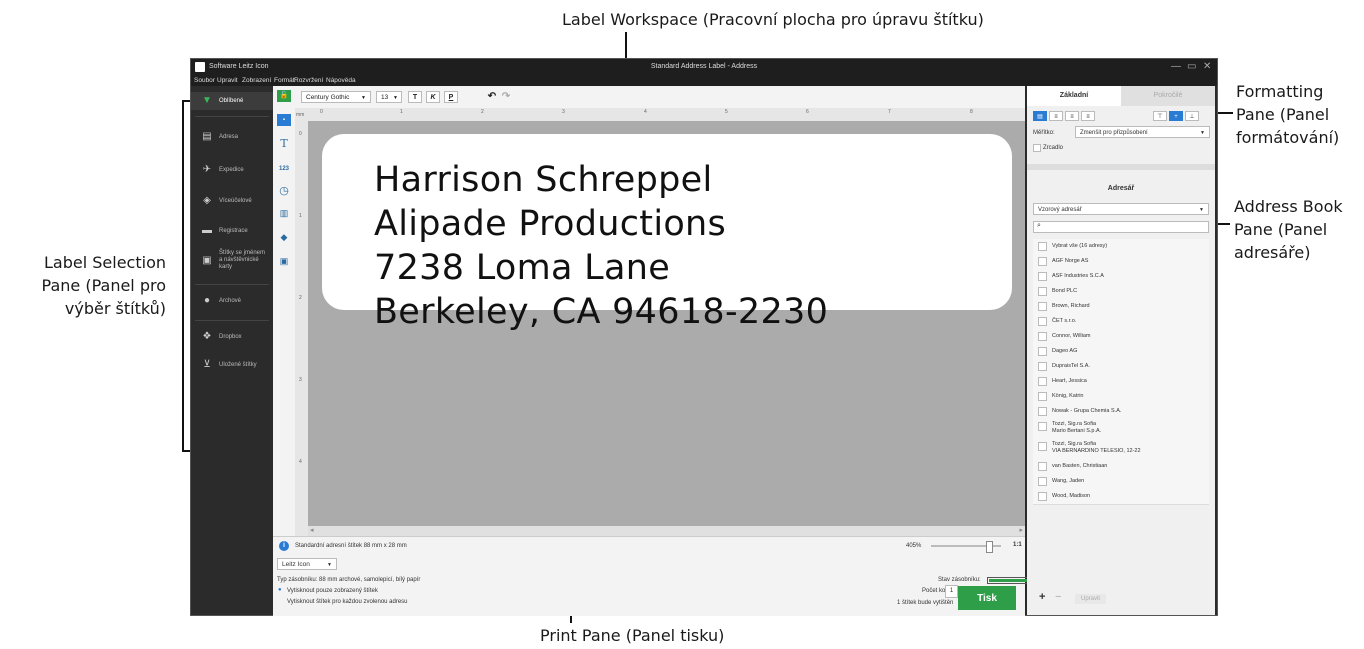  What do you see at coordinates (1121, 262) in the screenshot?
I see `list-item: AGF Norge AS` at bounding box center [1121, 262].